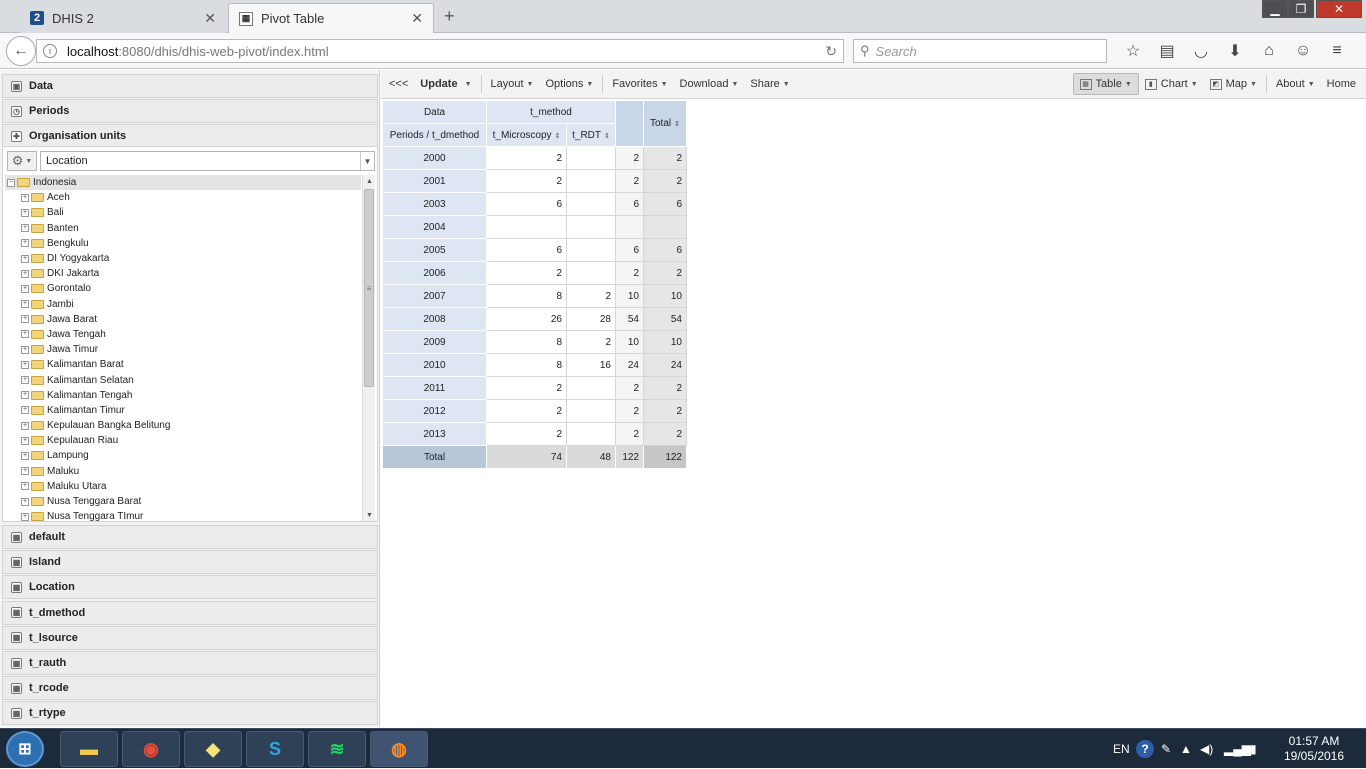 The image size is (1366, 769). Describe the element at coordinates (183, 425) in the screenshot. I see `tree-item: + Kepulauan Bangka Belitung` at that location.